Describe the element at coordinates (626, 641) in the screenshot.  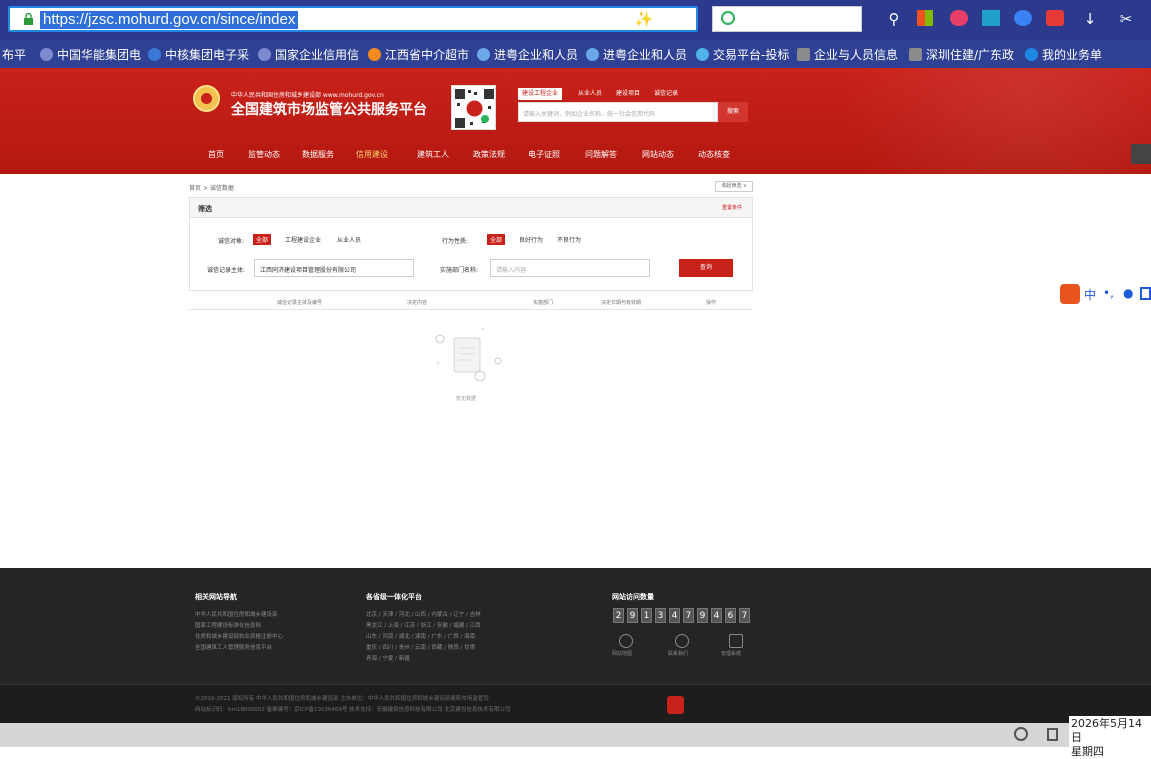
I see `site-map-icon` at that location.